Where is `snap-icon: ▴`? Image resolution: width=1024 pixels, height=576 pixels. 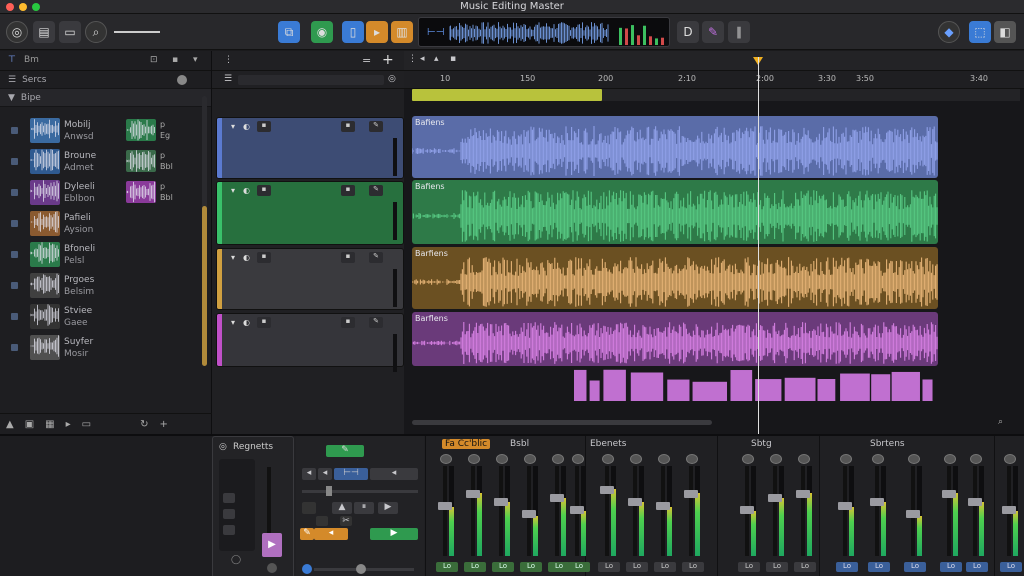
snap-icon: ▴ is located at coordinates (436, 59).